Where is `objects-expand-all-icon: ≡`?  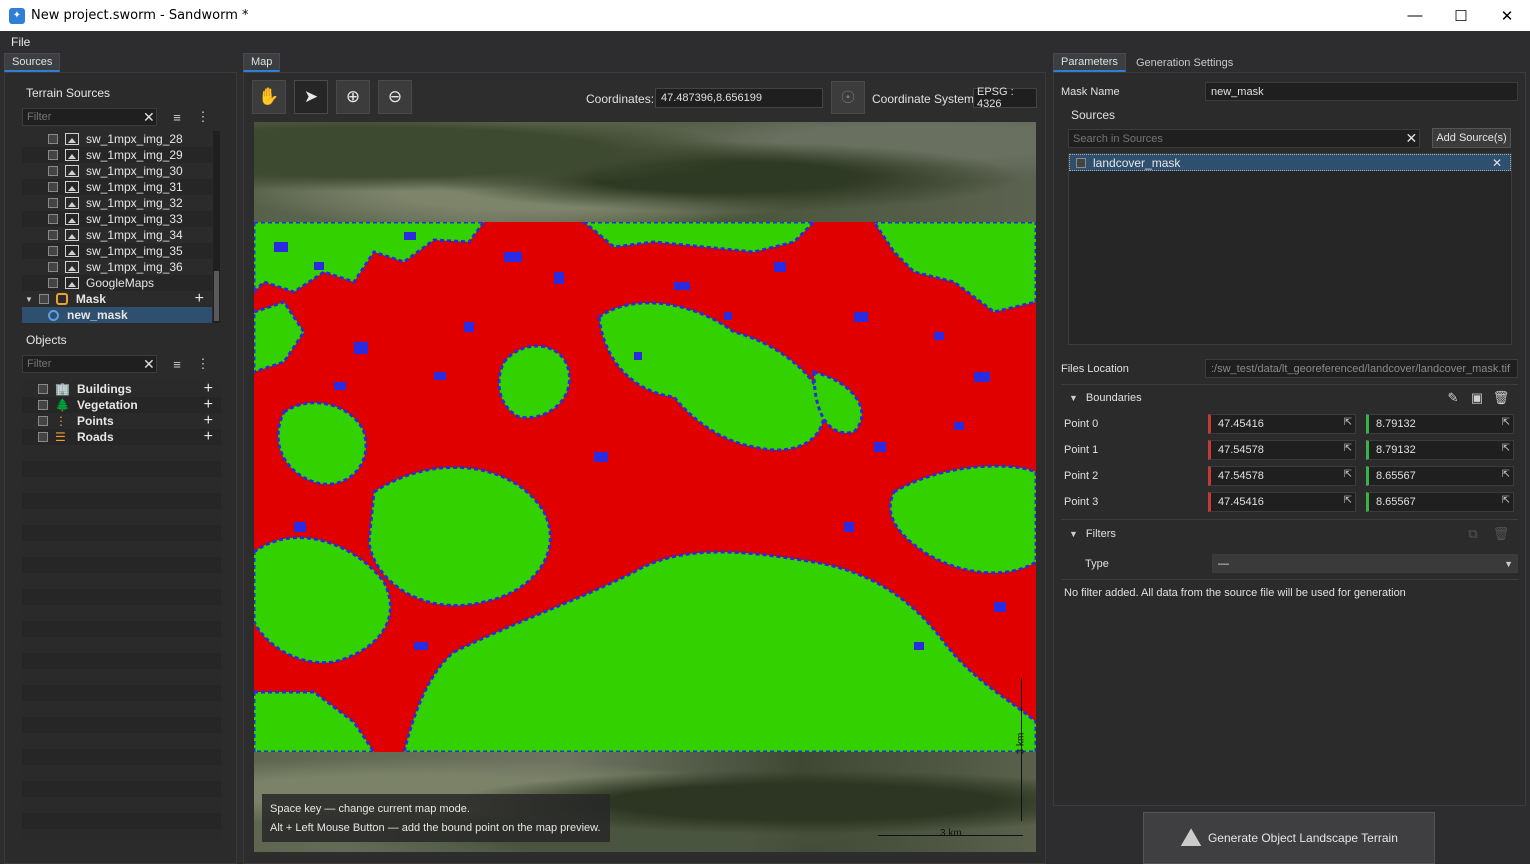 objects-expand-all-icon: ≡ is located at coordinates (177, 364).